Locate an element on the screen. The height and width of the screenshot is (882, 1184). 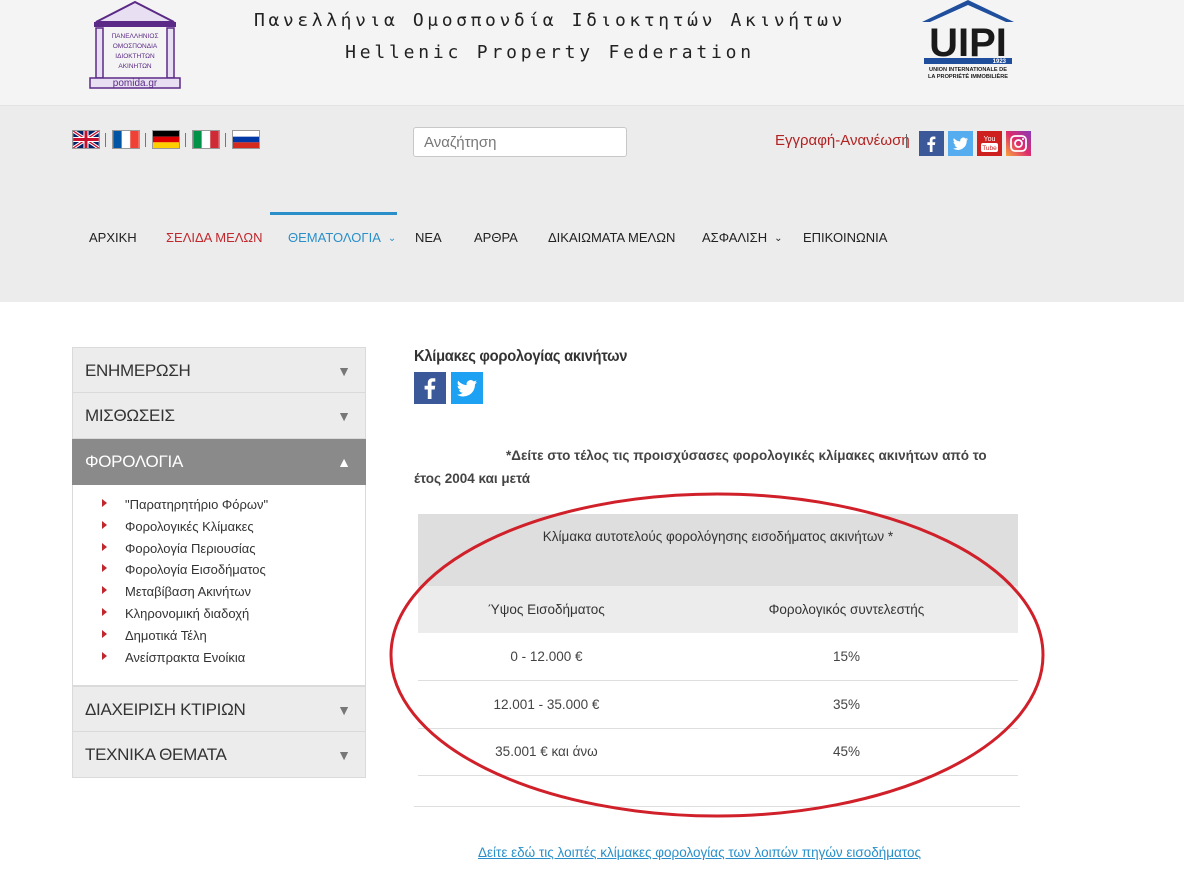
svg-text: pomida.gr is located at coordinates (135, 83).